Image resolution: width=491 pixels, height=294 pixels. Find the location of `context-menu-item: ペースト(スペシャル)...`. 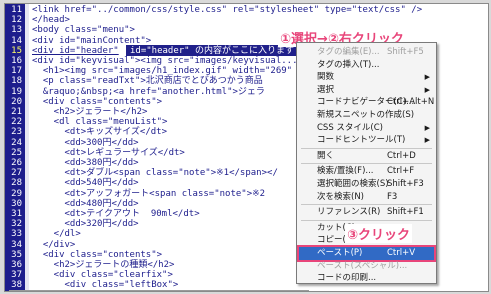

context-menu-item: ペースト(スペシャル)... is located at coordinates (366, 266).